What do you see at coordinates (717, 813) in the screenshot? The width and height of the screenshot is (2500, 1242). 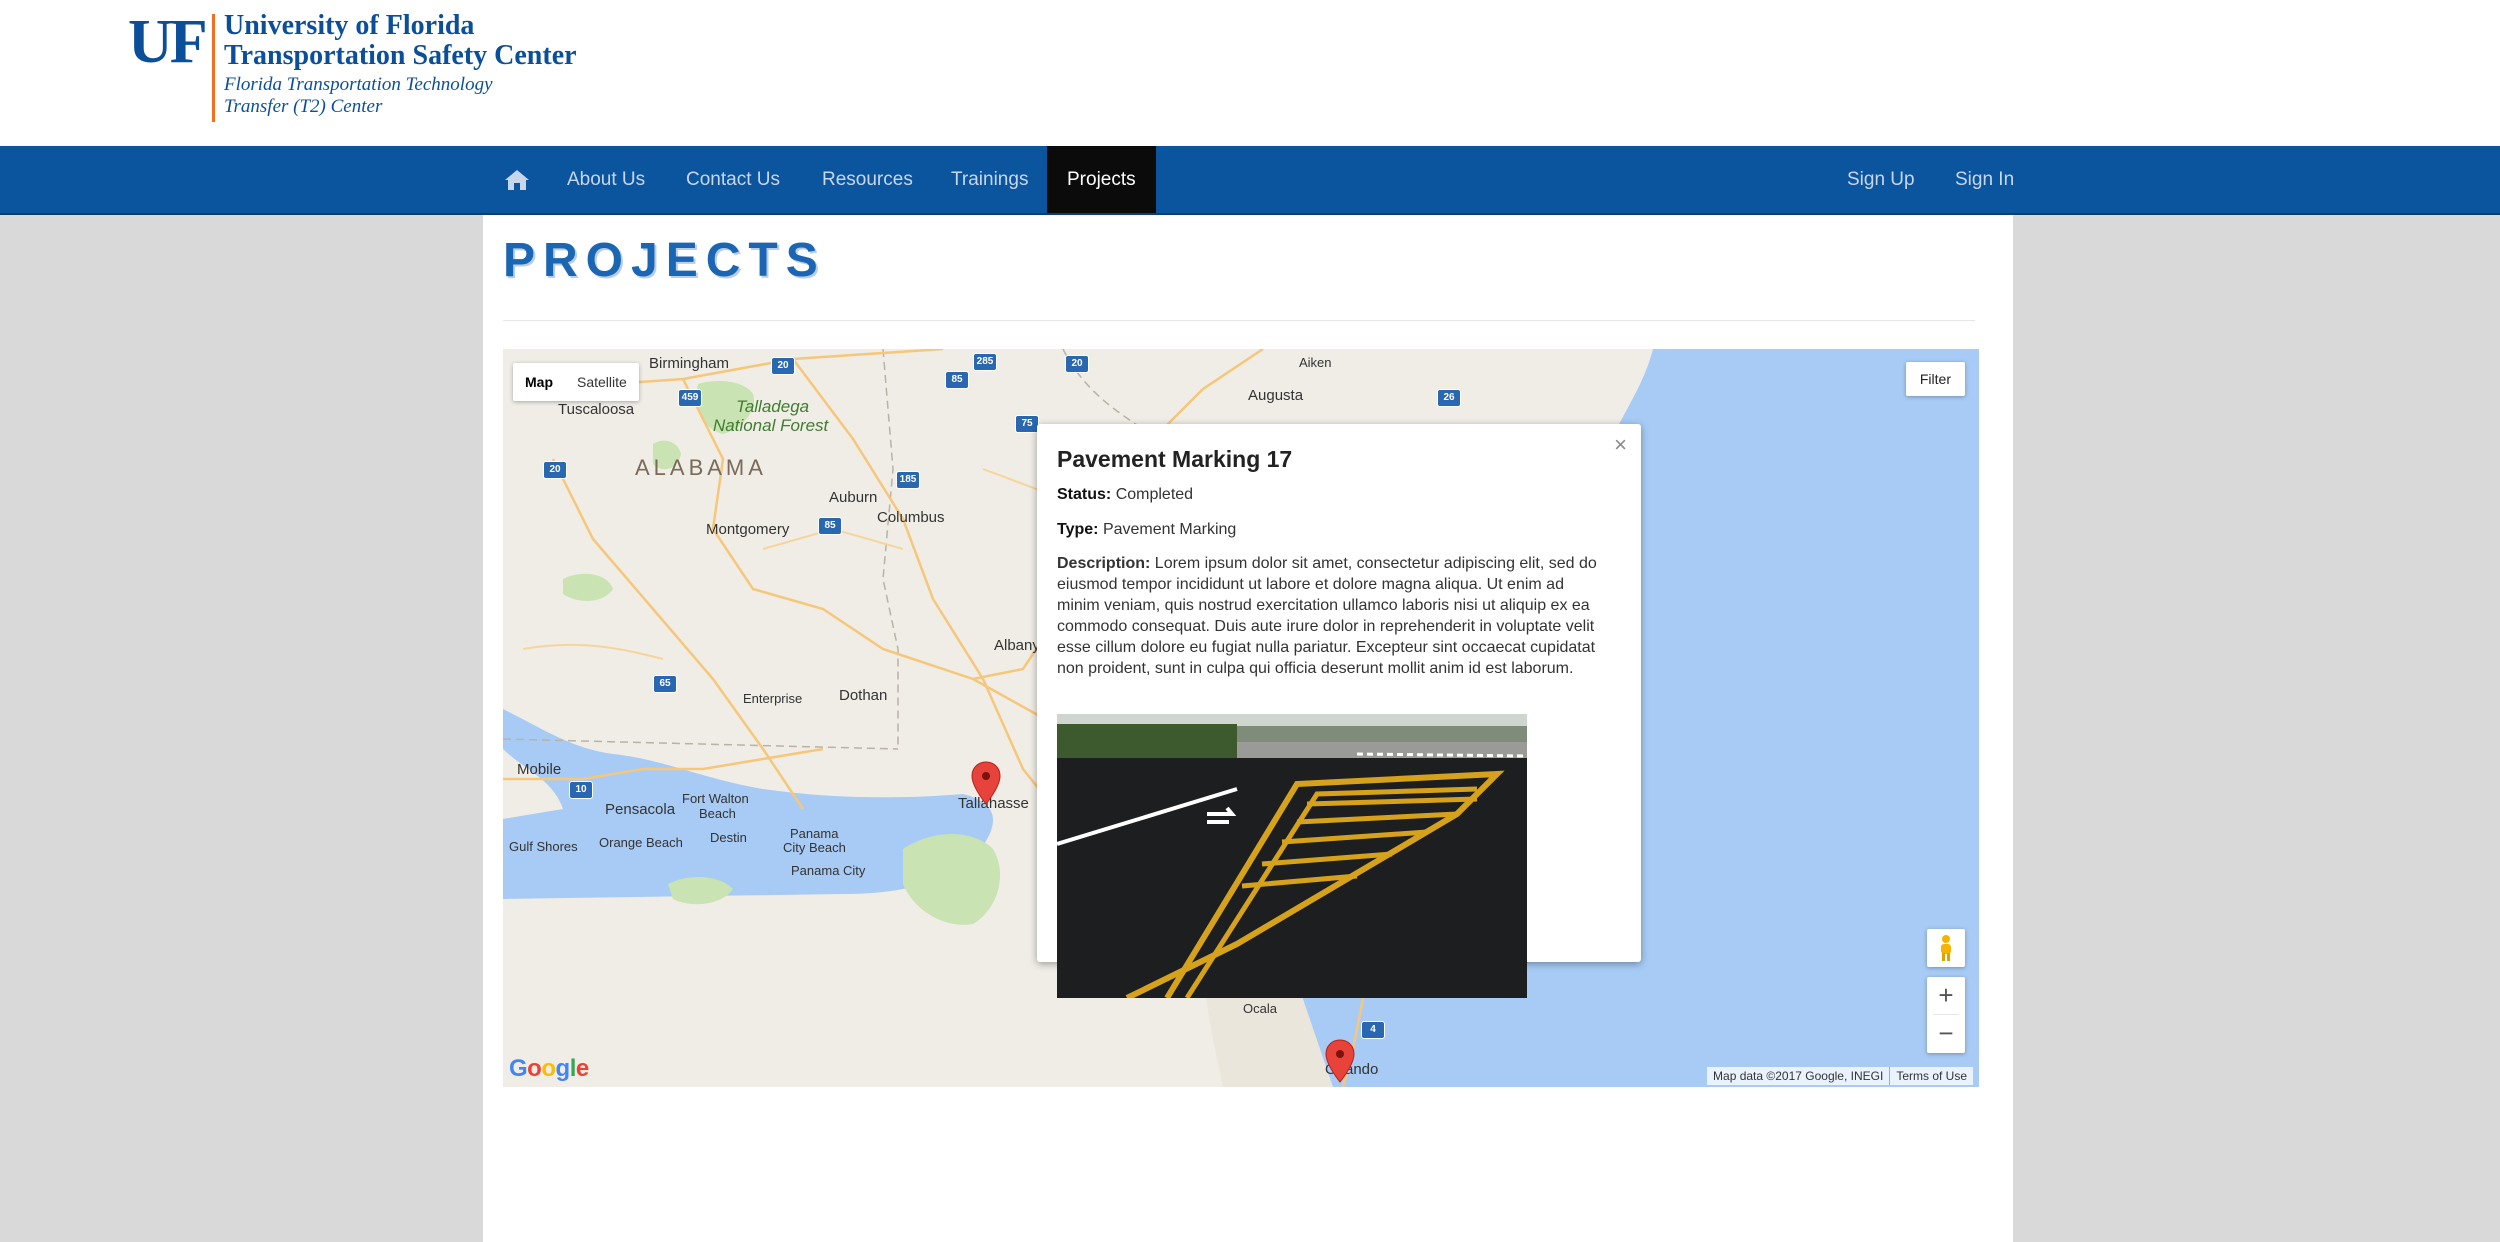 I see `map-label-beach: Beach` at bounding box center [717, 813].